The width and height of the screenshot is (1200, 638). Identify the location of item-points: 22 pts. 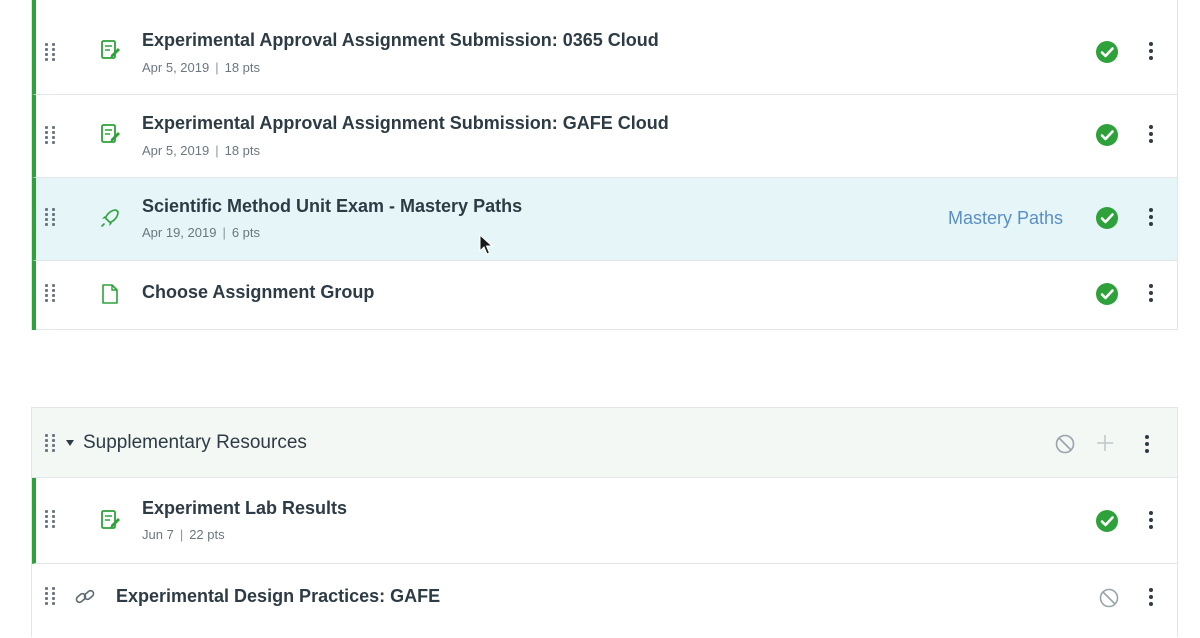
(207, 534).